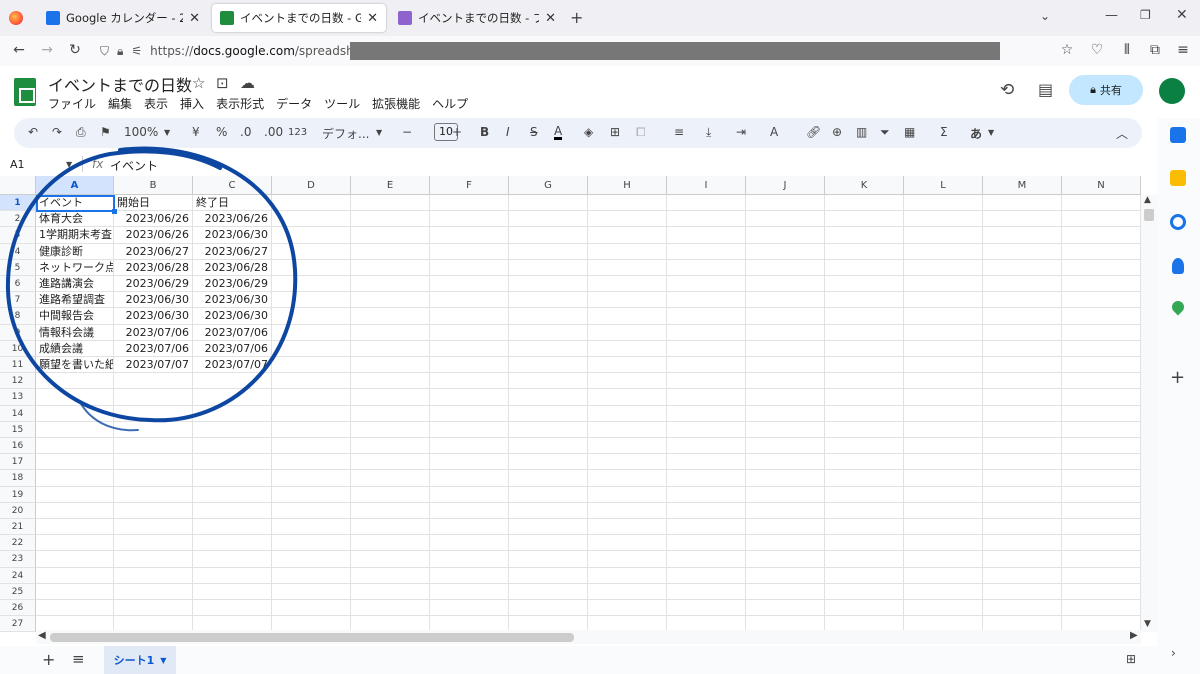 This screenshot has height=674, width=1200. Describe the element at coordinates (390, 300) in the screenshot. I see `cell-e7` at that location.